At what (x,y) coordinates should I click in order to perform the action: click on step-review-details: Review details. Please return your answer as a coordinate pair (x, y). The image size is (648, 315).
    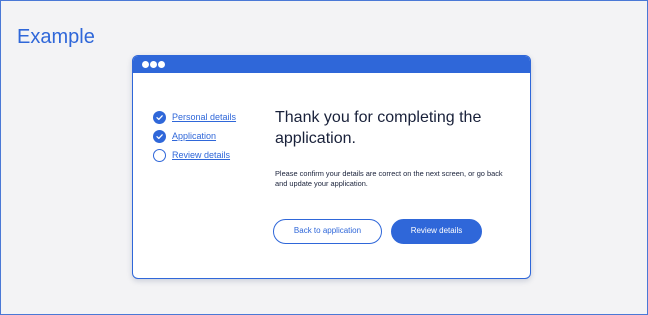
    Looking at the image, I should click on (208, 155).